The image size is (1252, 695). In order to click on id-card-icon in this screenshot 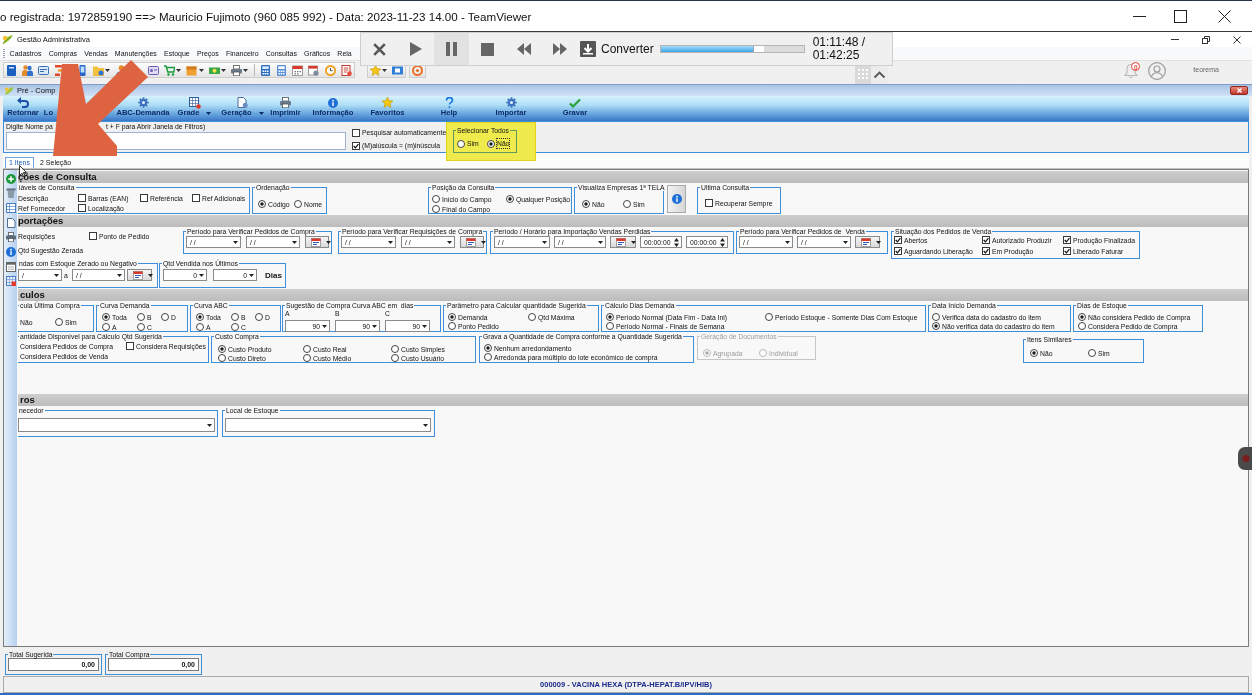, I will do `click(153, 70)`.